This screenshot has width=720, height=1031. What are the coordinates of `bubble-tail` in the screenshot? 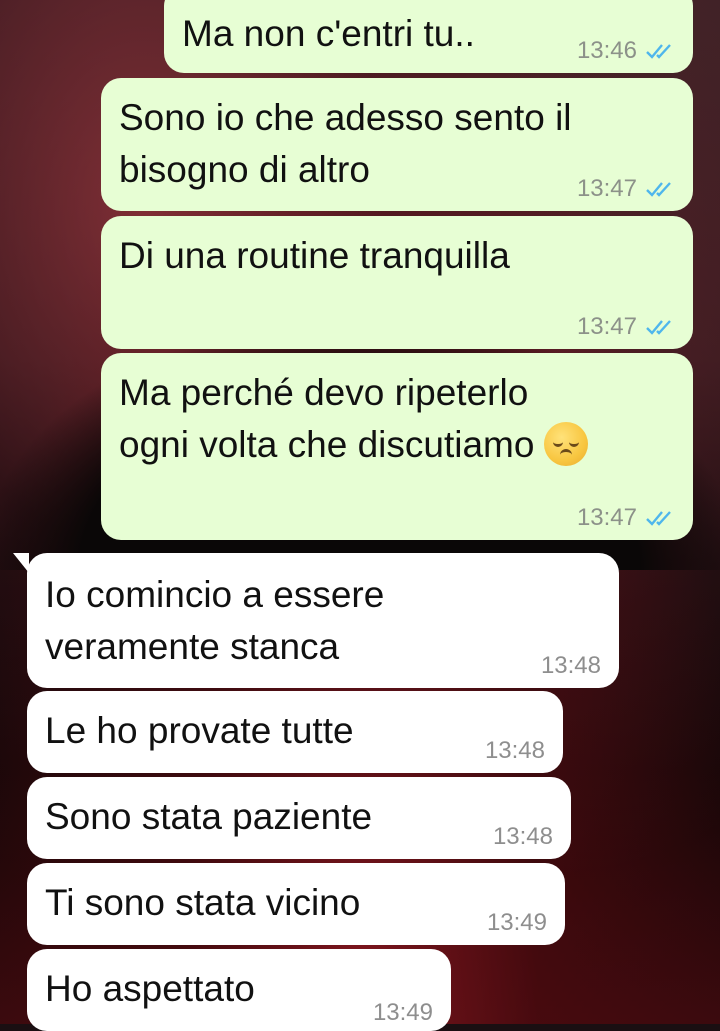 It's located at (21, 563).